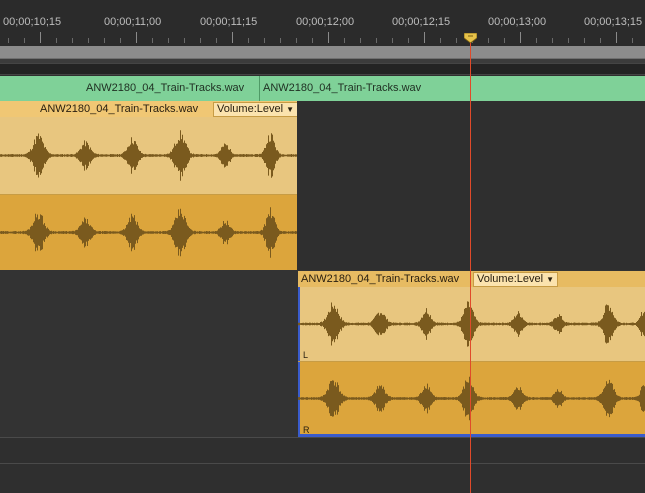 The width and height of the screenshot is (645, 493). What do you see at coordinates (259, 88) in the screenshot?
I see `subclip-divider` at bounding box center [259, 88].